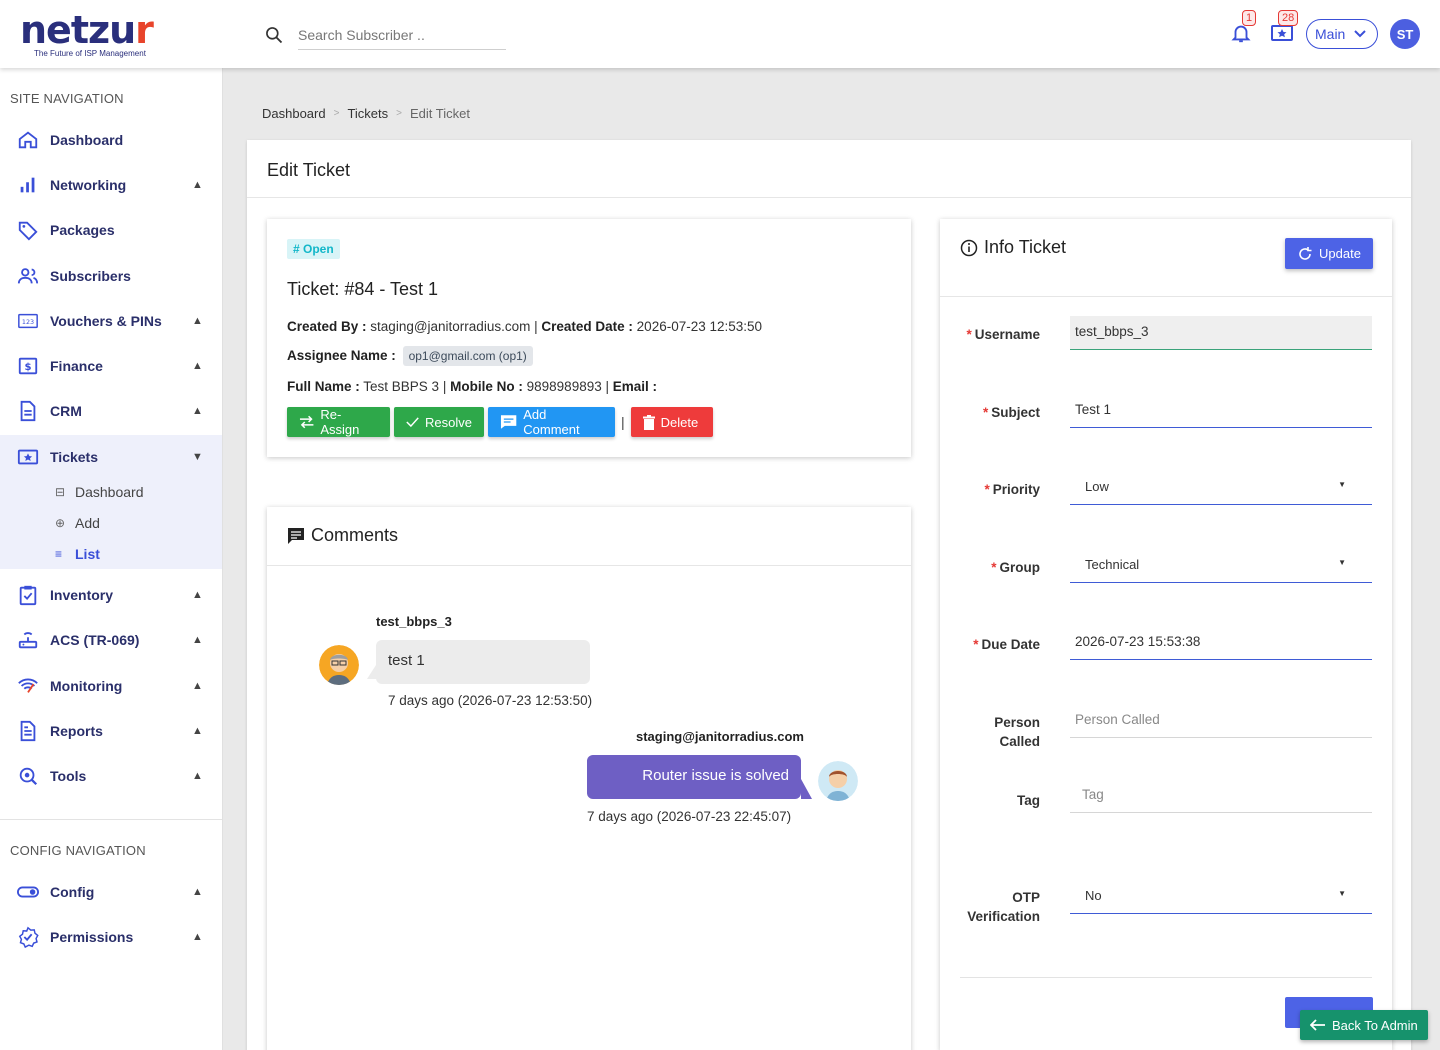 The width and height of the screenshot is (1440, 1050). I want to click on sidebar-item-networking: Networking ▲, so click(111, 185).